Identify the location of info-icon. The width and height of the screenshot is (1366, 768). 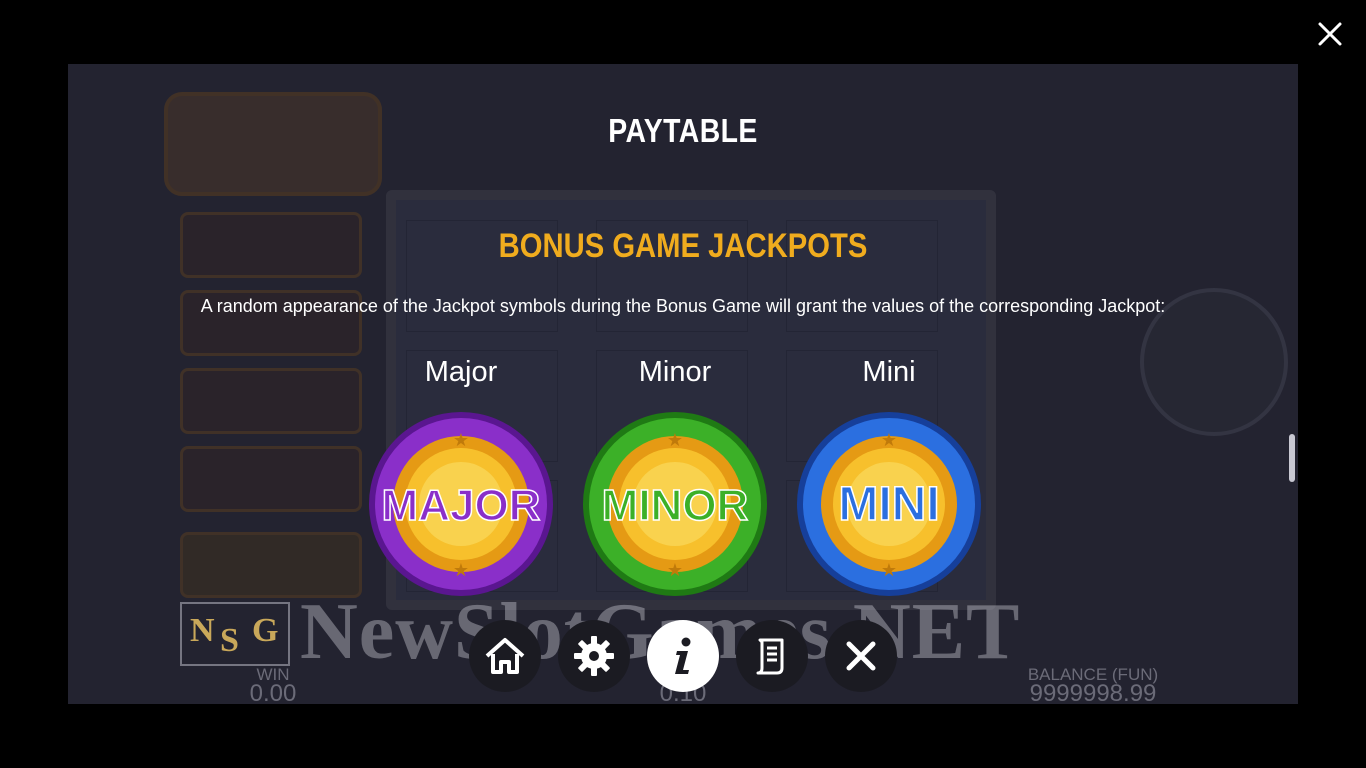
(683, 655).